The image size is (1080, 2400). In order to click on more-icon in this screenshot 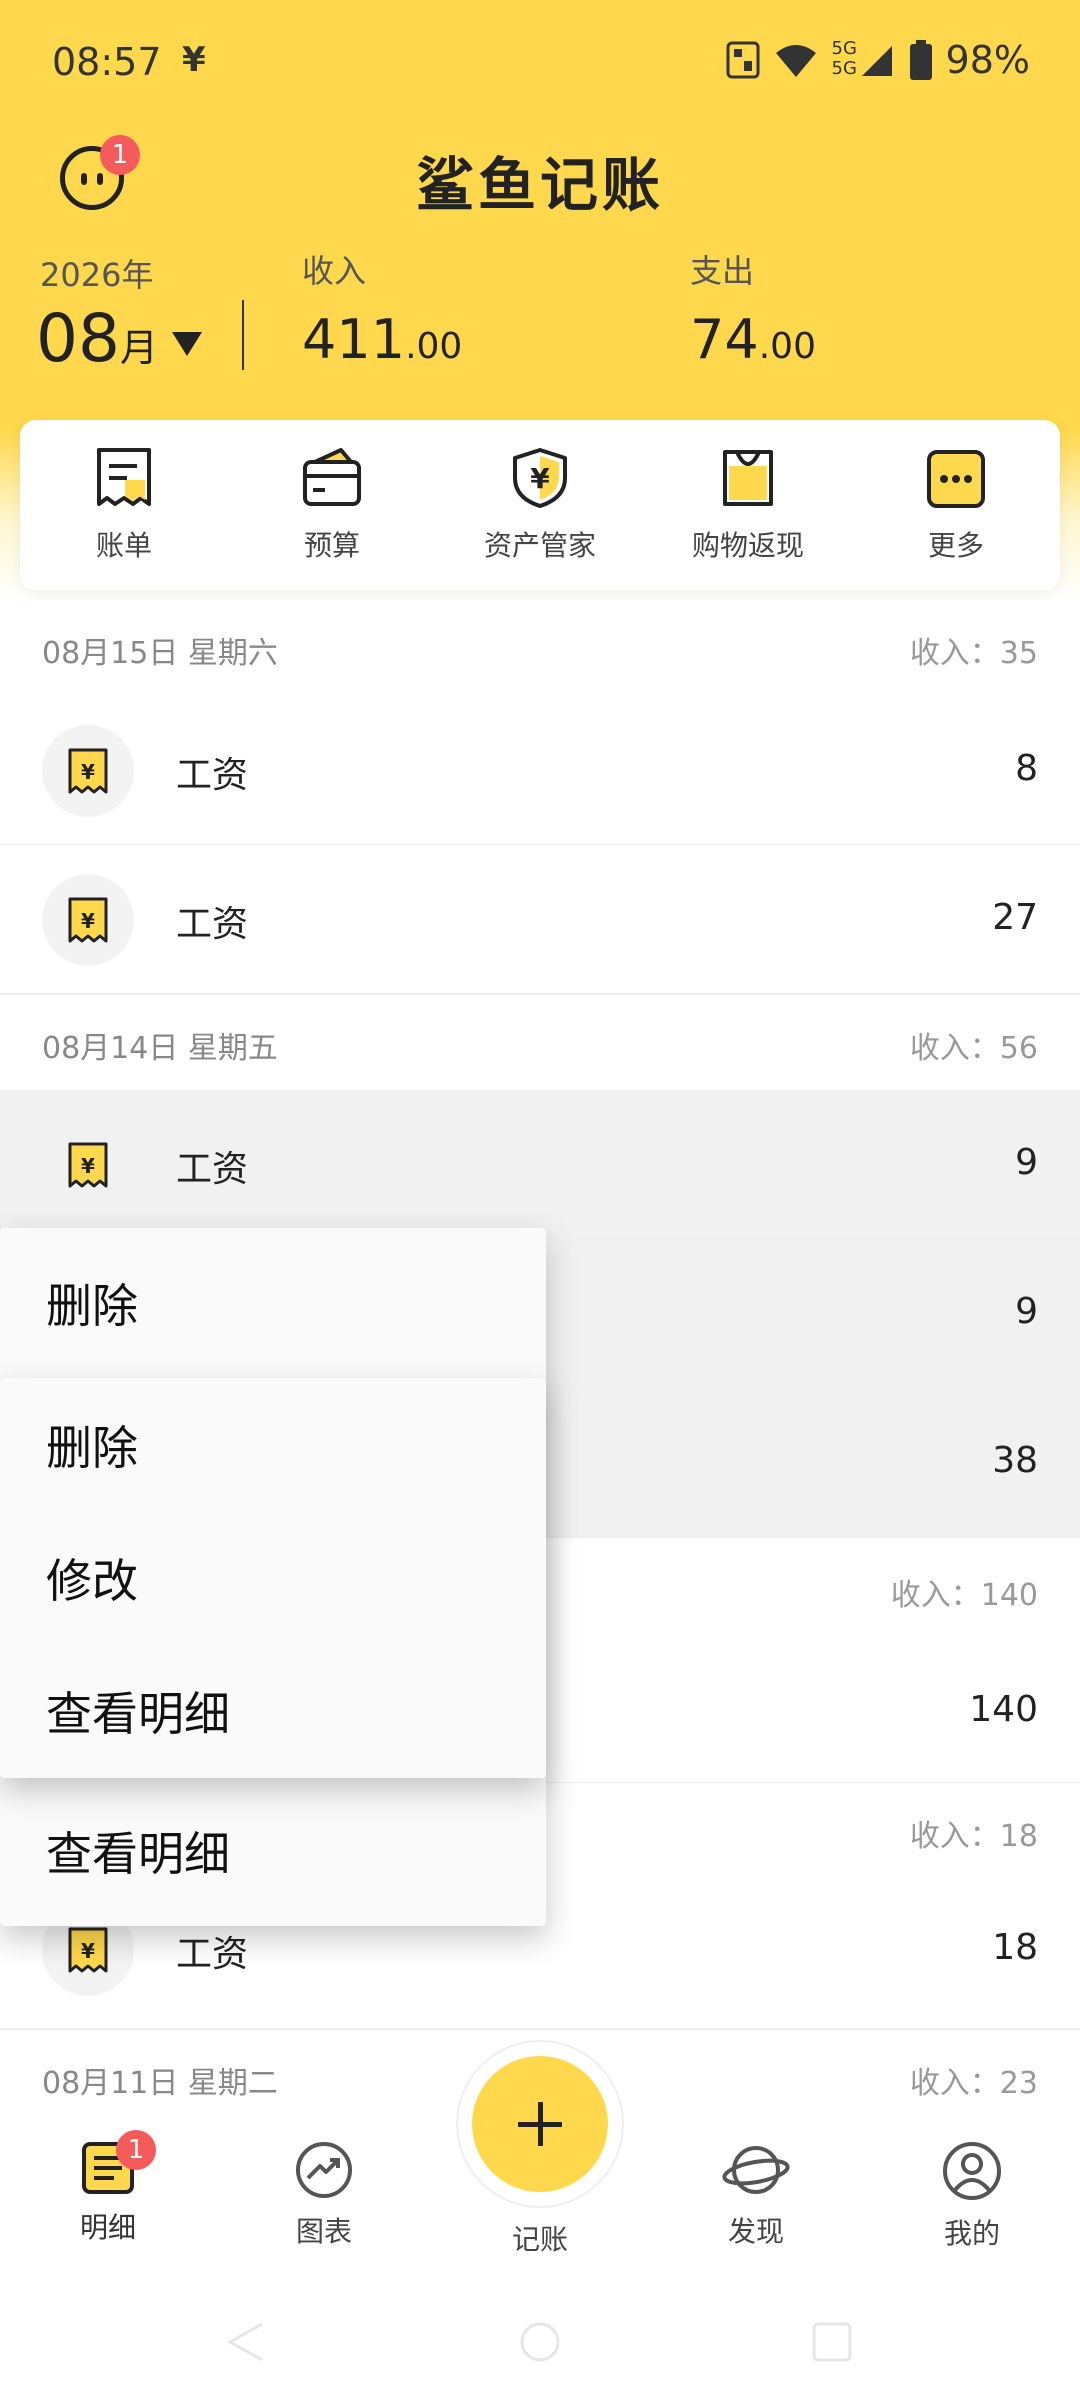, I will do `click(956, 479)`.